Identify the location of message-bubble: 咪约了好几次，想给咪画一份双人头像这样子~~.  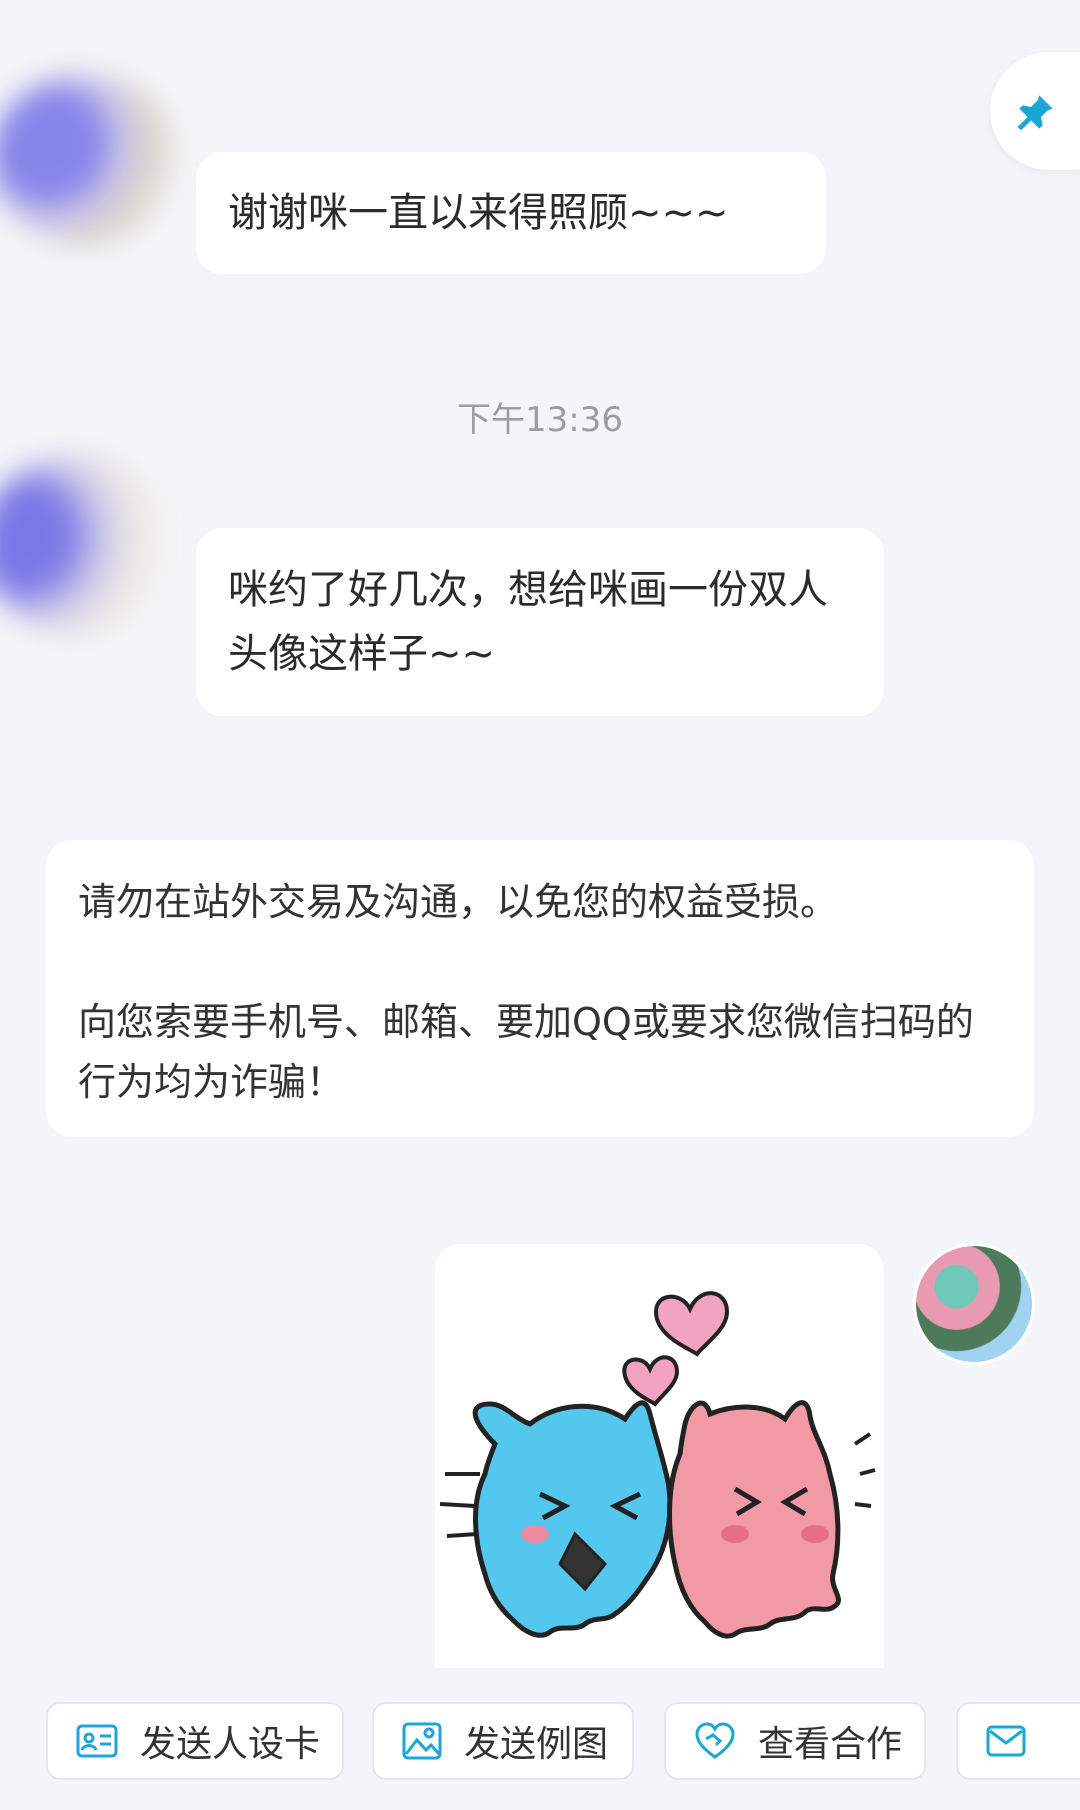
(540, 622).